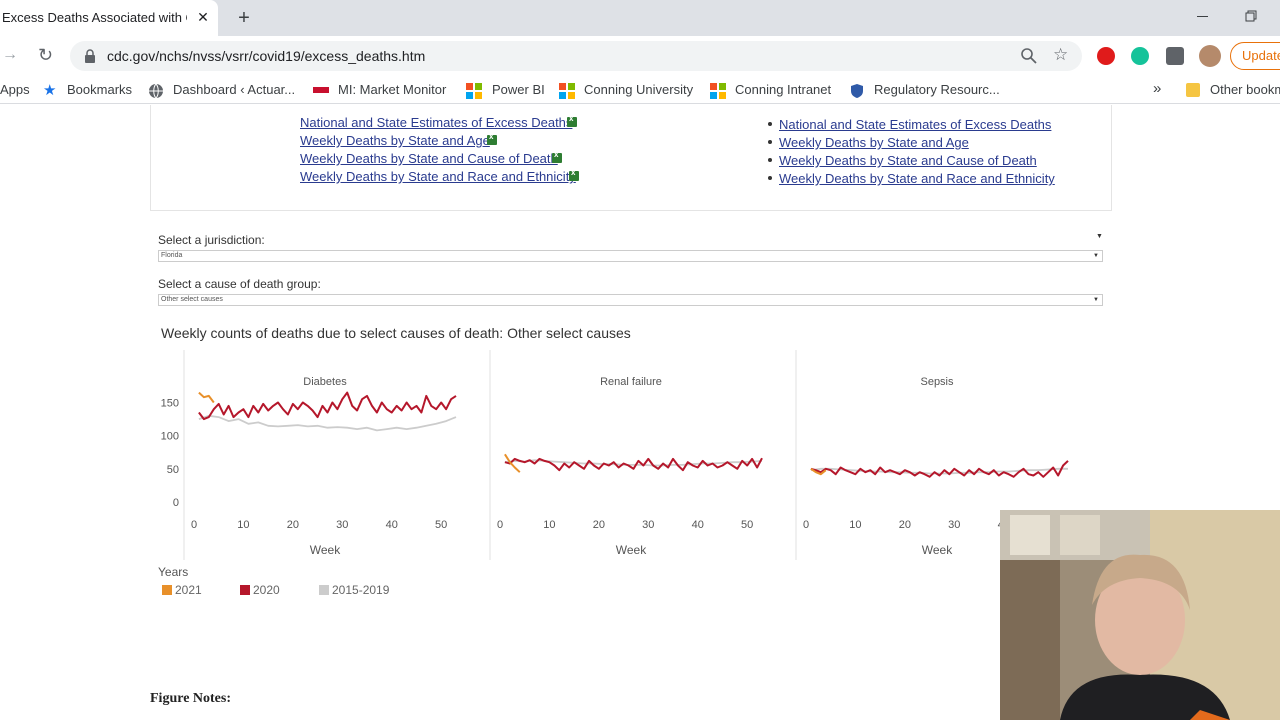 This screenshot has height=720, width=1280. Describe the element at coordinates (260, 590) in the screenshot. I see `legend-item-2020: 2020` at that location.